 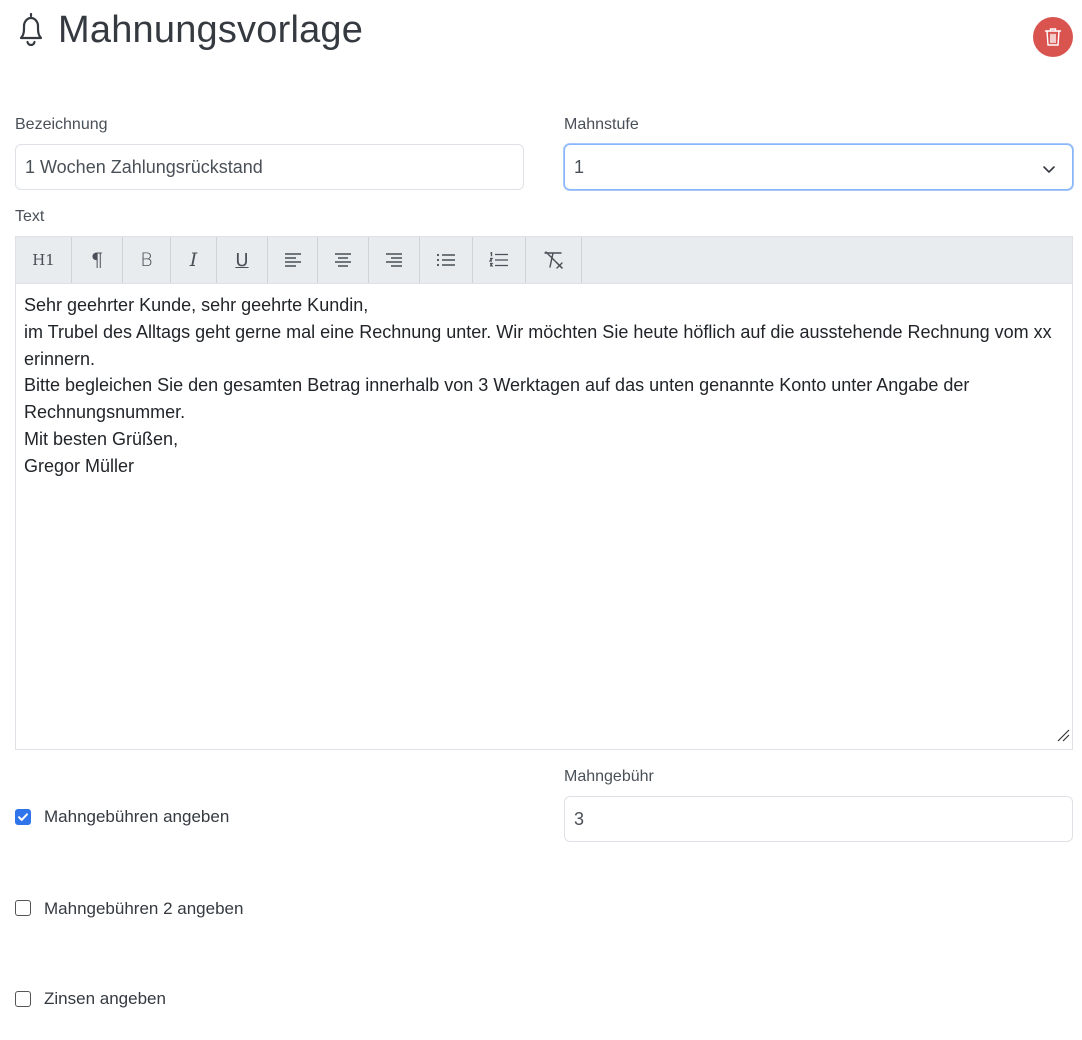 I want to click on zinsen-label: Zinsen angeben, so click(x=105, y=998).